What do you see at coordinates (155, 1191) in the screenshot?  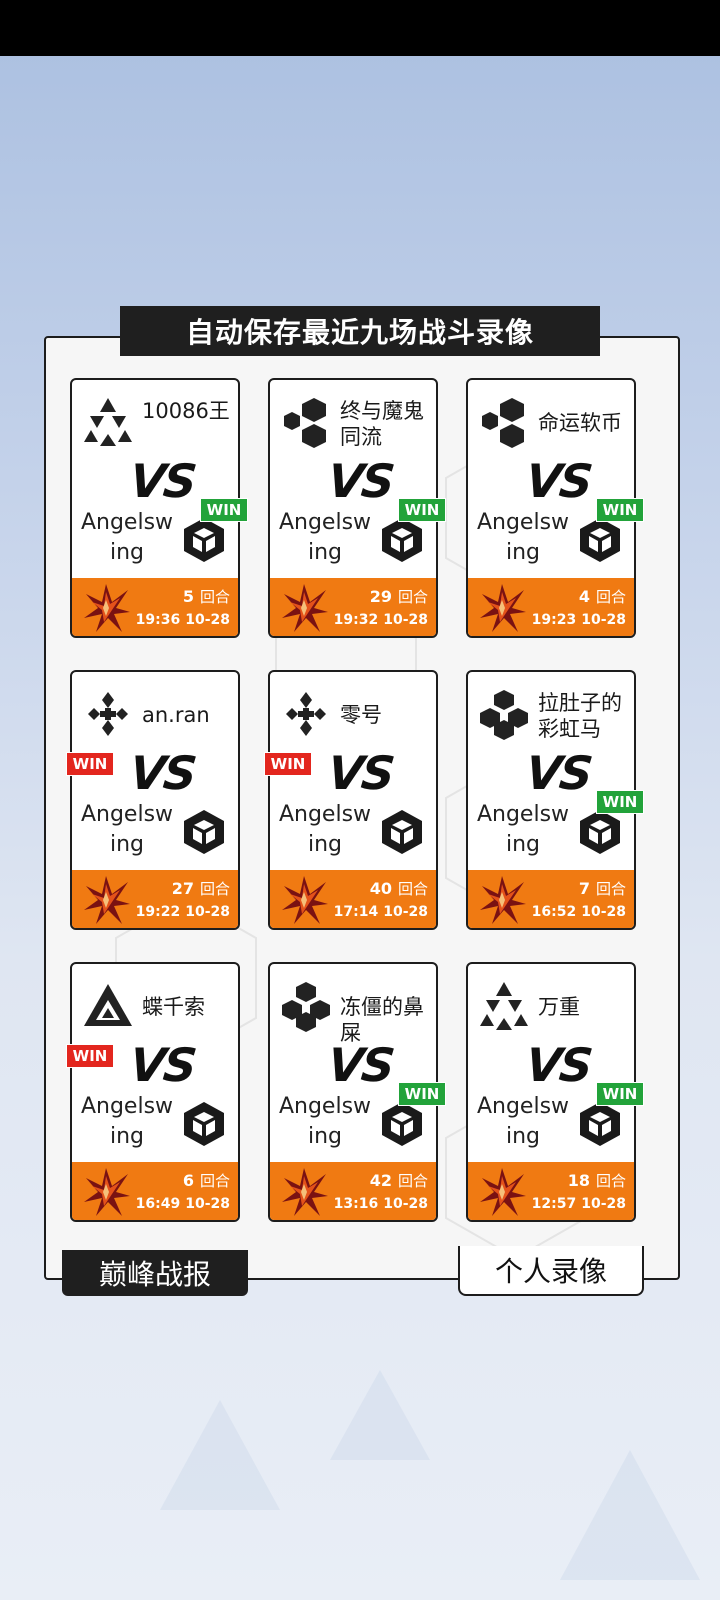 I see `card-footer: 6 回合 16:49 10-28` at bounding box center [155, 1191].